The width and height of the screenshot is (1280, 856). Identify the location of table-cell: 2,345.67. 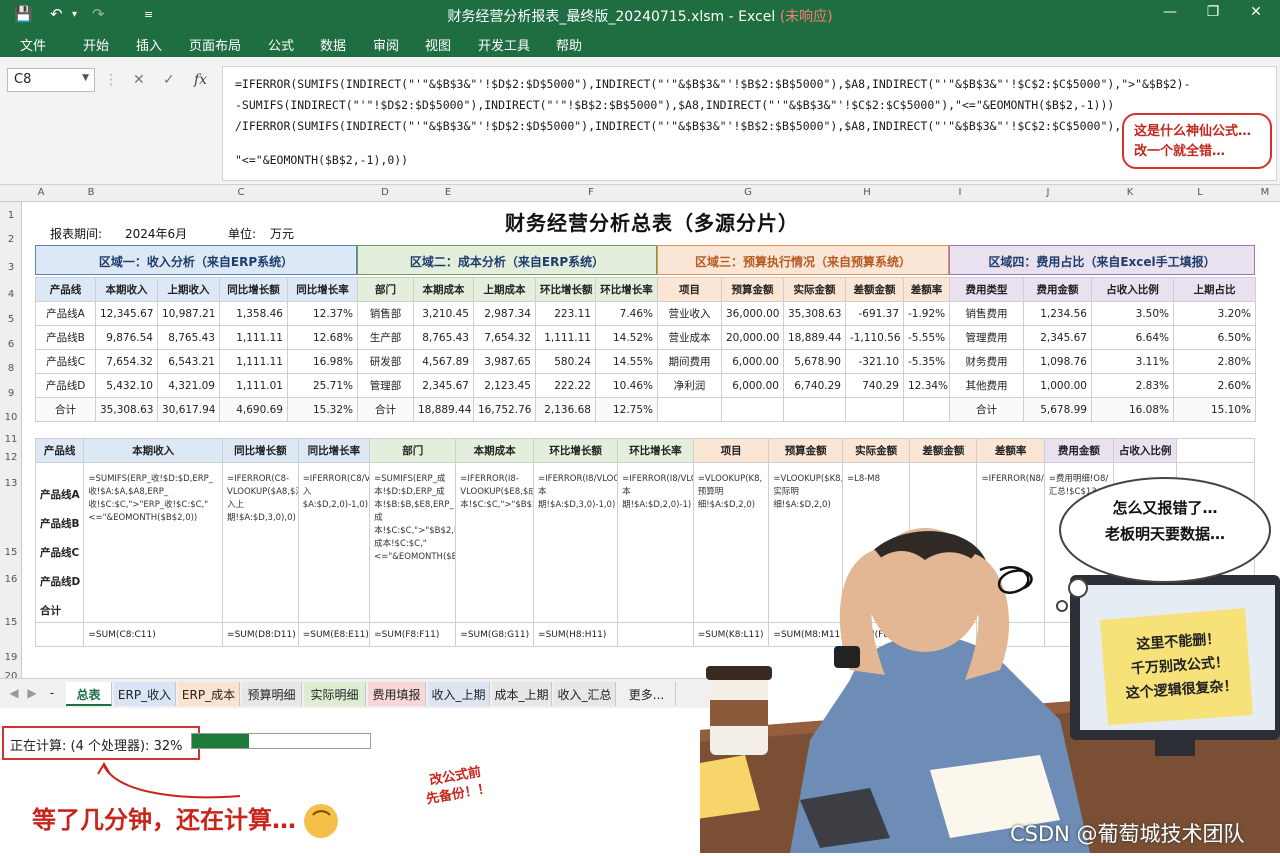
(1057, 337).